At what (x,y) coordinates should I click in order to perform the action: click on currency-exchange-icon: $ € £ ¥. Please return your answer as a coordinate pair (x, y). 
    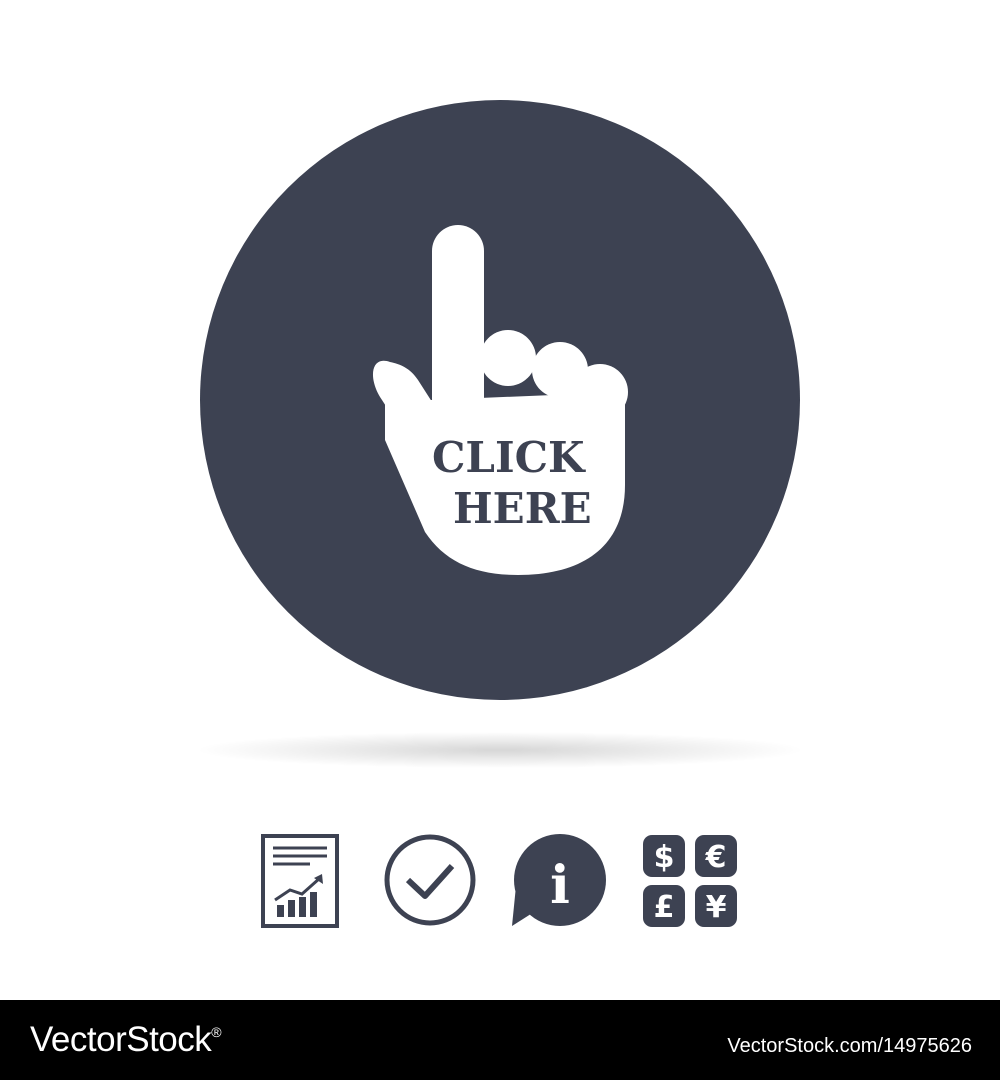
    Looking at the image, I should click on (690, 880).